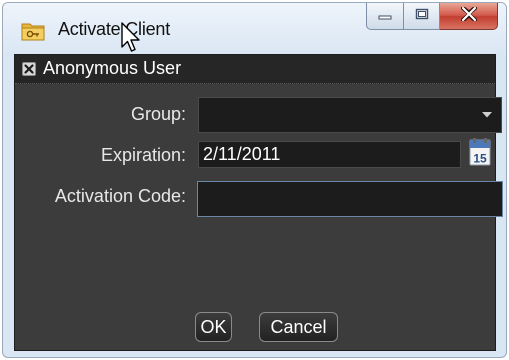 Image resolution: width=509 pixels, height=360 pixels. Describe the element at coordinates (487, 115) in the screenshot. I see `chevron-down-icon` at that location.